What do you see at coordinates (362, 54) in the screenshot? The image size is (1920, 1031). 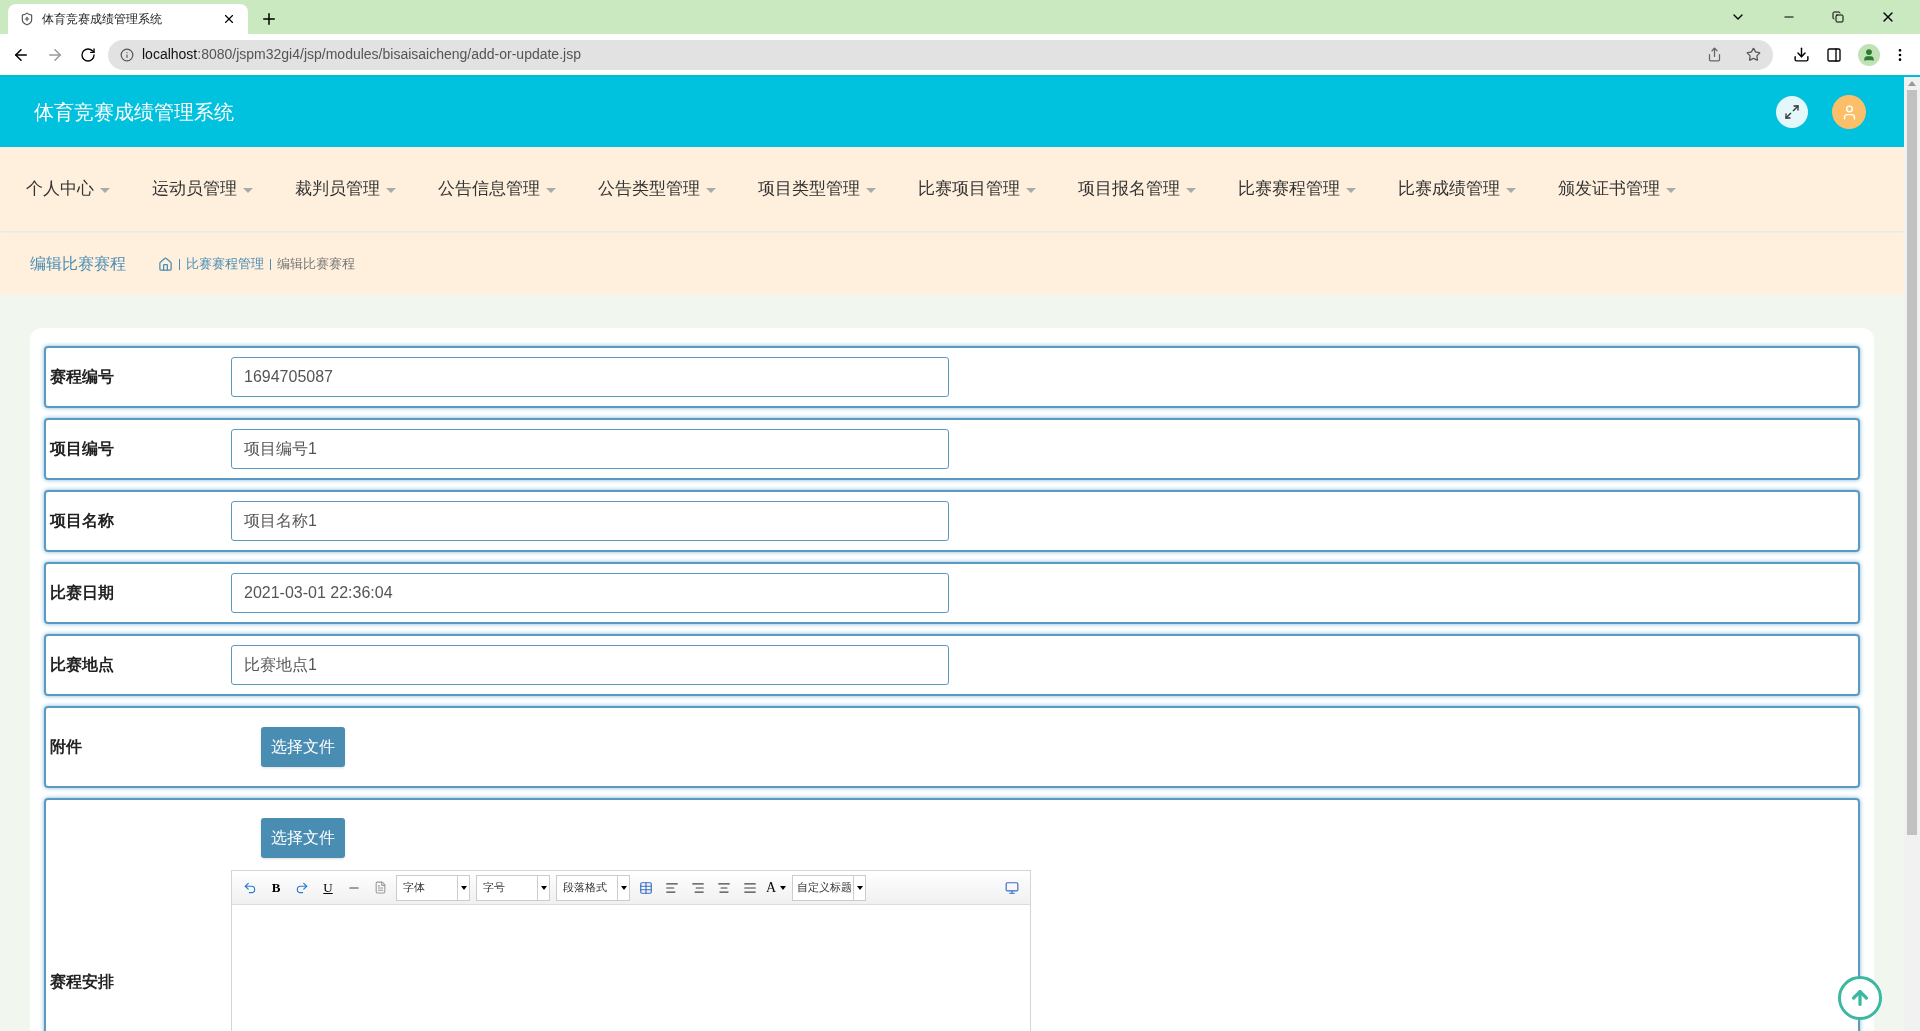 I see `url-text: localhost:8080/jspm32gi4/jsp/modules/bisaisaicheng/add-or-update.jsp` at bounding box center [362, 54].